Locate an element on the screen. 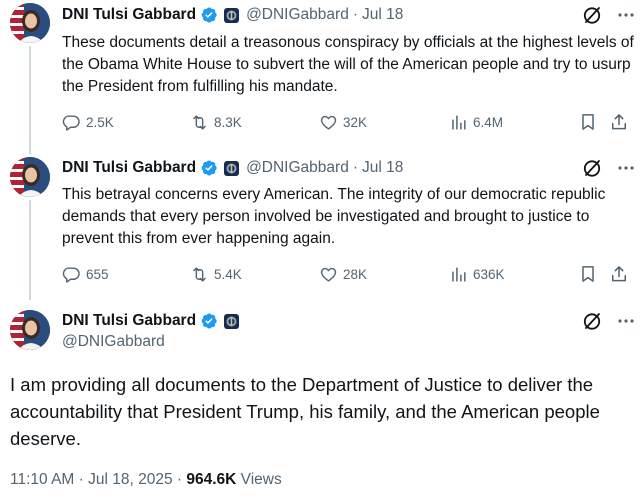 This screenshot has height=502, width=644. tweet-actions: 655 5.4K 28K 636K is located at coordinates (345, 274).